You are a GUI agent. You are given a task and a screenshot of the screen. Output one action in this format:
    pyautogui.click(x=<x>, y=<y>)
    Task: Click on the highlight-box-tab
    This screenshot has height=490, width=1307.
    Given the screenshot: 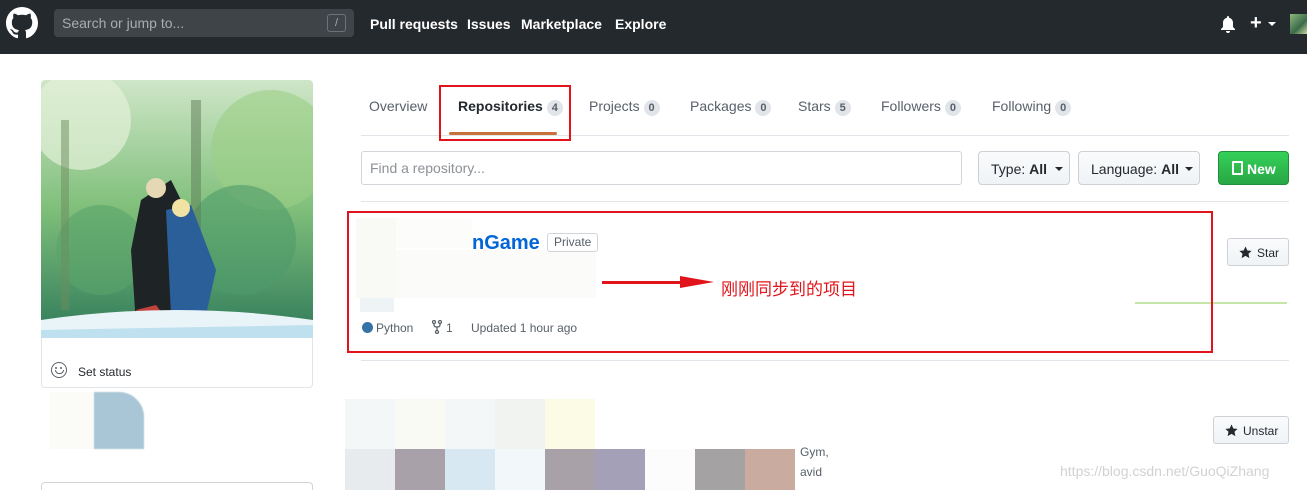 What is the action you would take?
    pyautogui.click(x=505, y=113)
    